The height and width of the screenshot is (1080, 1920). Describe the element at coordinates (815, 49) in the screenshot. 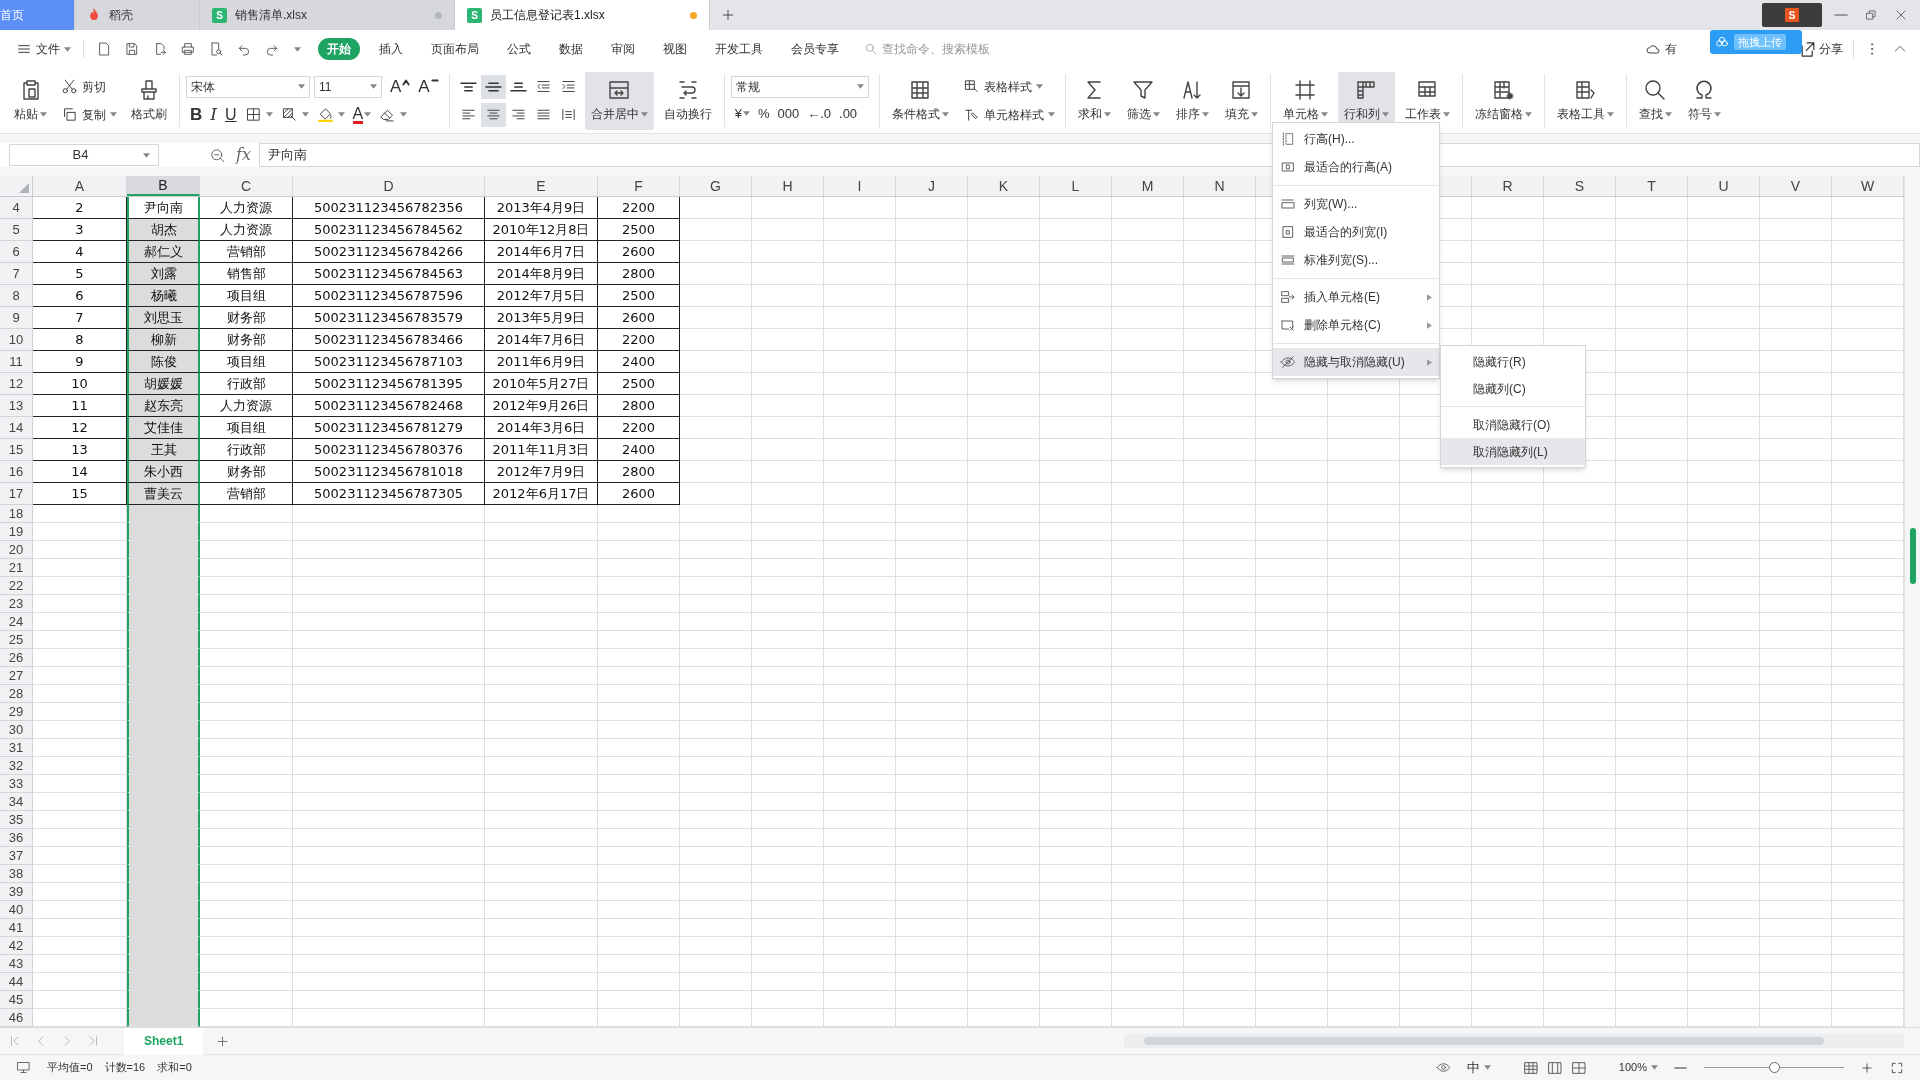

I see `ribbon-tab: 会员专享` at that location.